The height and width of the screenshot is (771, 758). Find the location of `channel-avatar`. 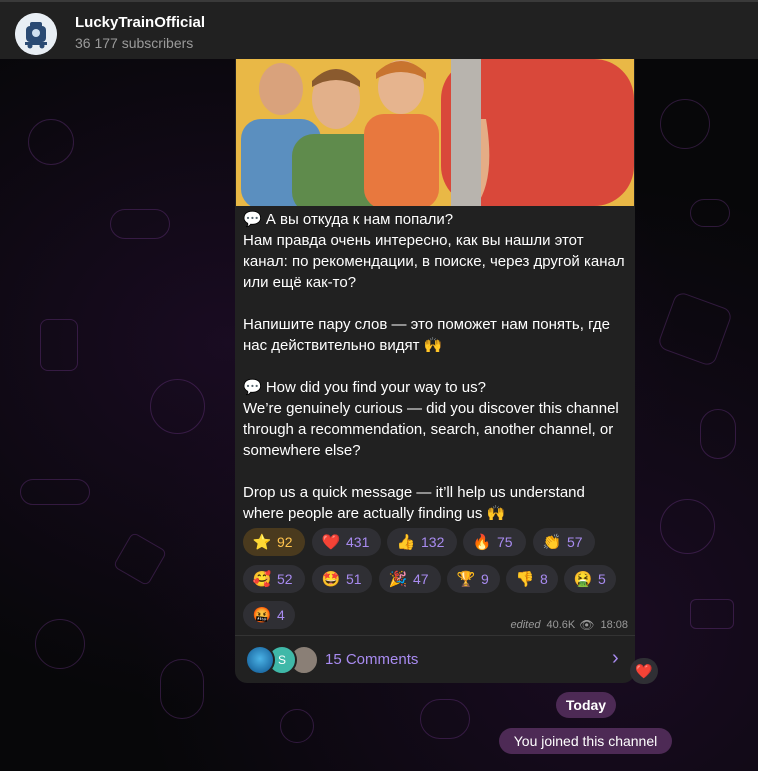

channel-avatar is located at coordinates (36, 34).